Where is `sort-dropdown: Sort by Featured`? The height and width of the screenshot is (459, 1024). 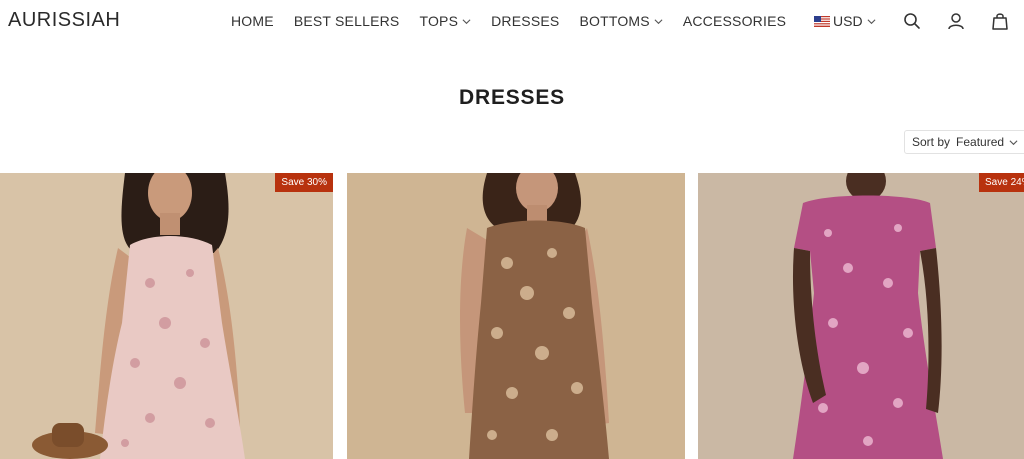
sort-dropdown: Sort by Featured is located at coordinates (964, 142).